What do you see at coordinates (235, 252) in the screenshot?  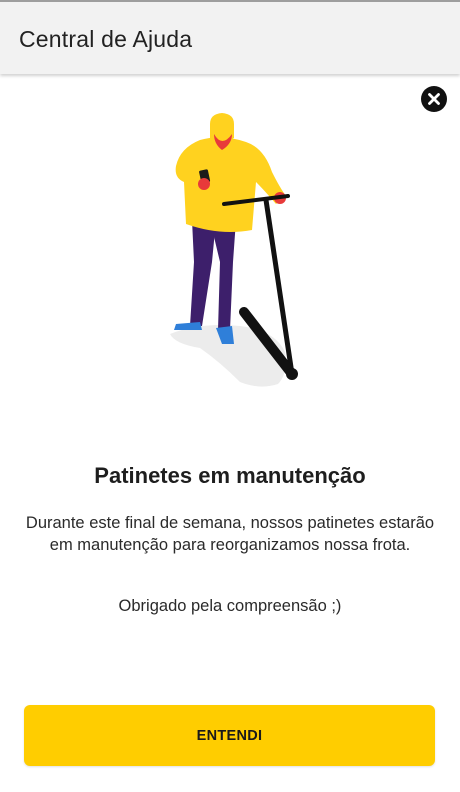 I see `person-with-scooter-illustration` at bounding box center [235, 252].